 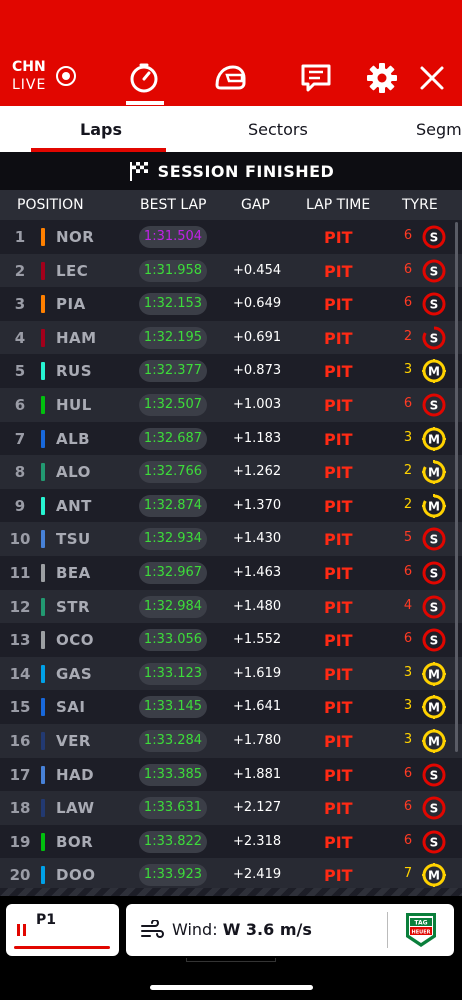 What do you see at coordinates (338, 205) in the screenshot?
I see `col-lap-time: LAP TIME` at bounding box center [338, 205].